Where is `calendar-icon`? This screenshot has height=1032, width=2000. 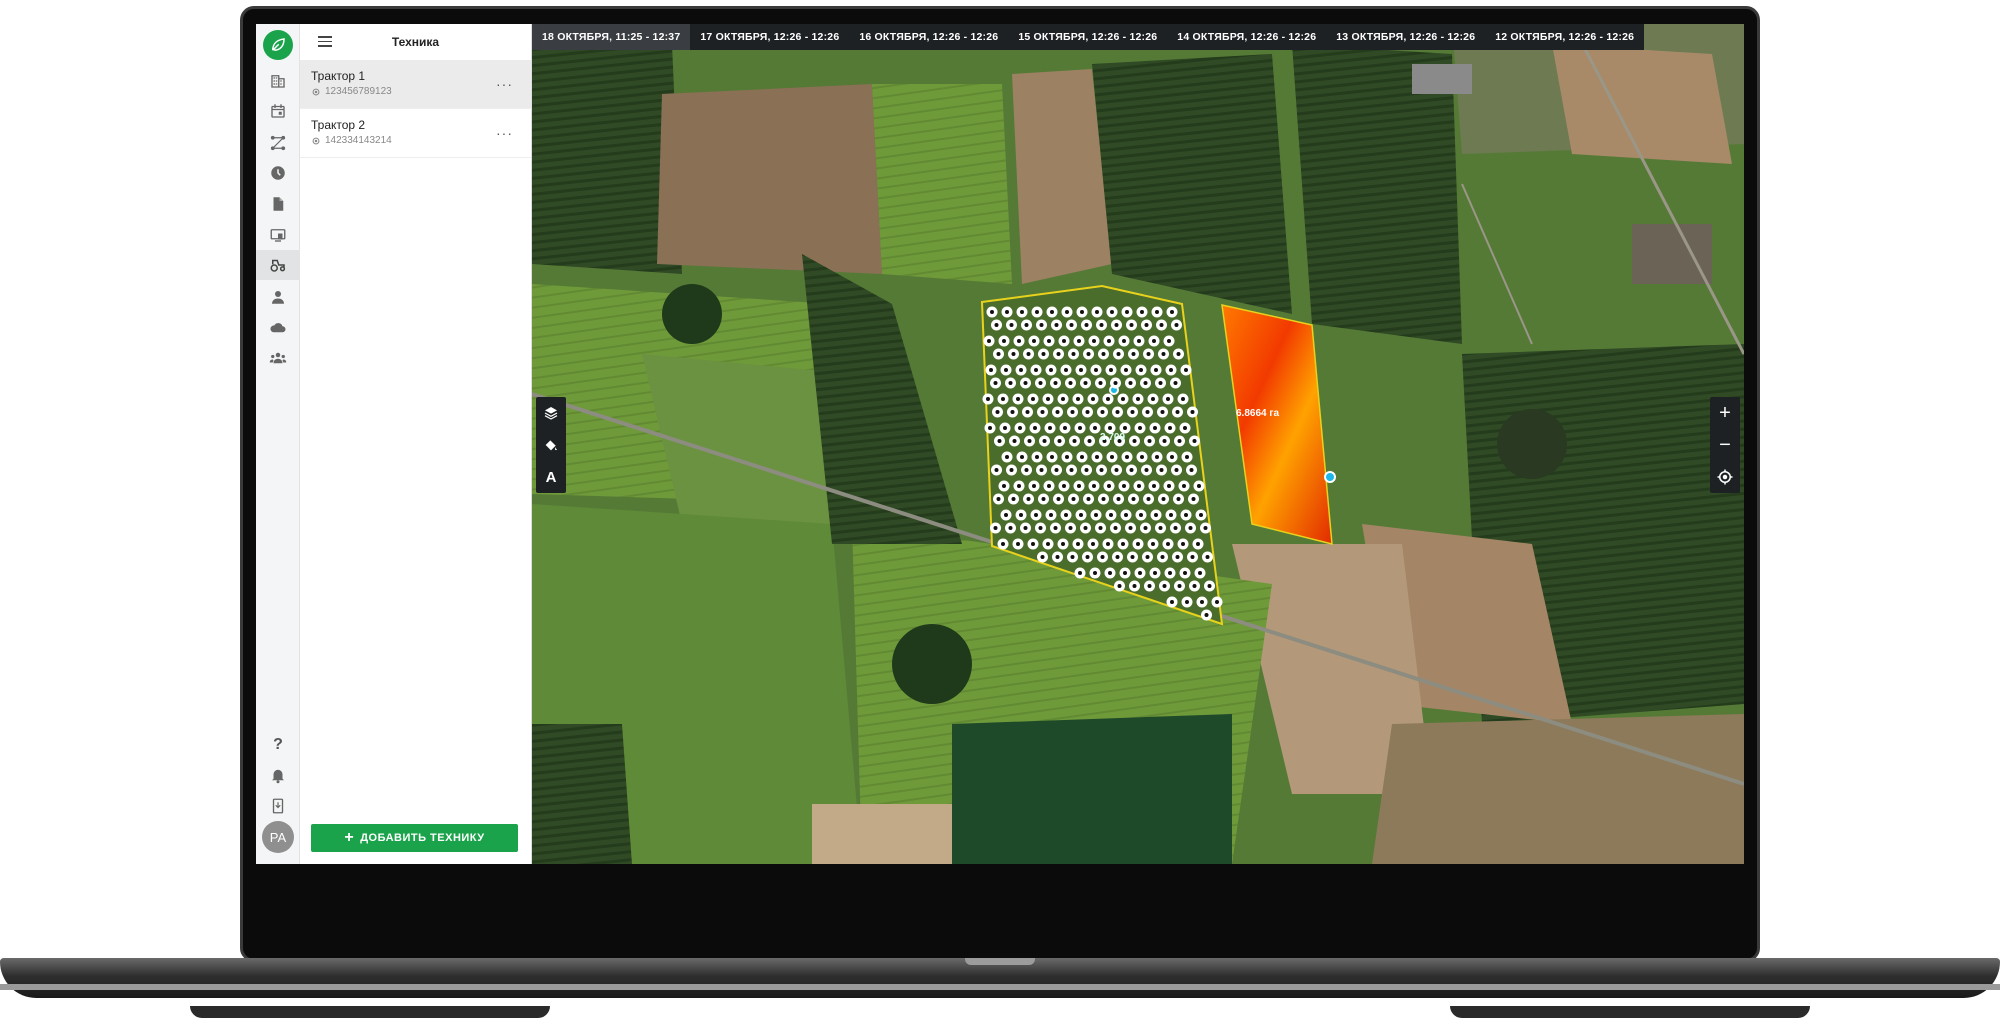 calendar-icon is located at coordinates (278, 111).